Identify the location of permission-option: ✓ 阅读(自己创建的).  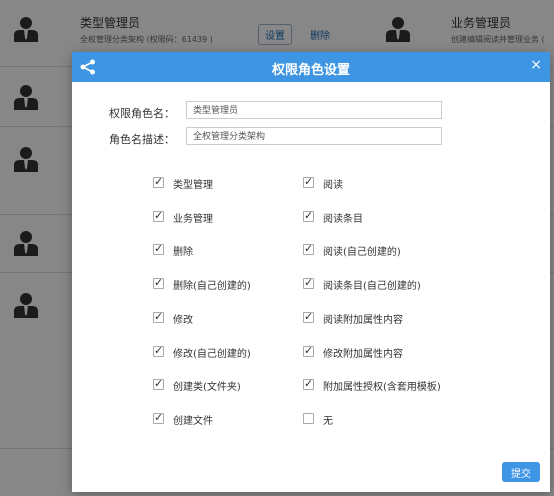
(388, 250).